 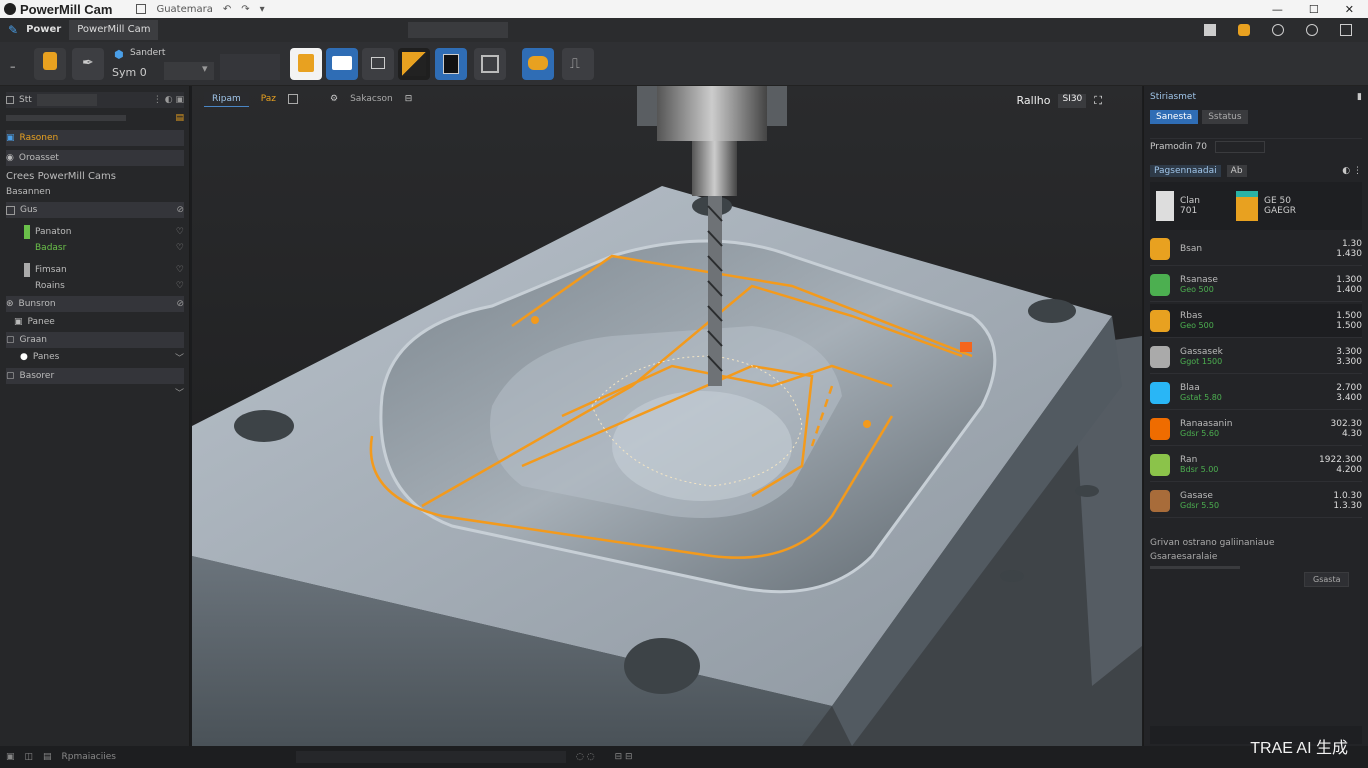 I want to click on tool-row: Ran Bdsr 5.00 1922.300 4.200, so click(x=1256, y=465).